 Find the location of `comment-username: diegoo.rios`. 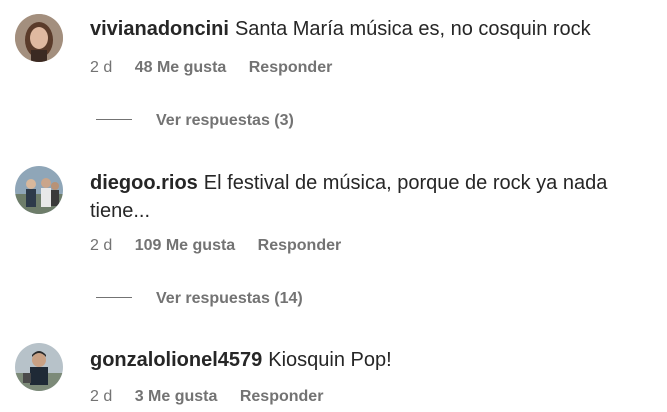

comment-username: diegoo.rios is located at coordinates (144, 183).